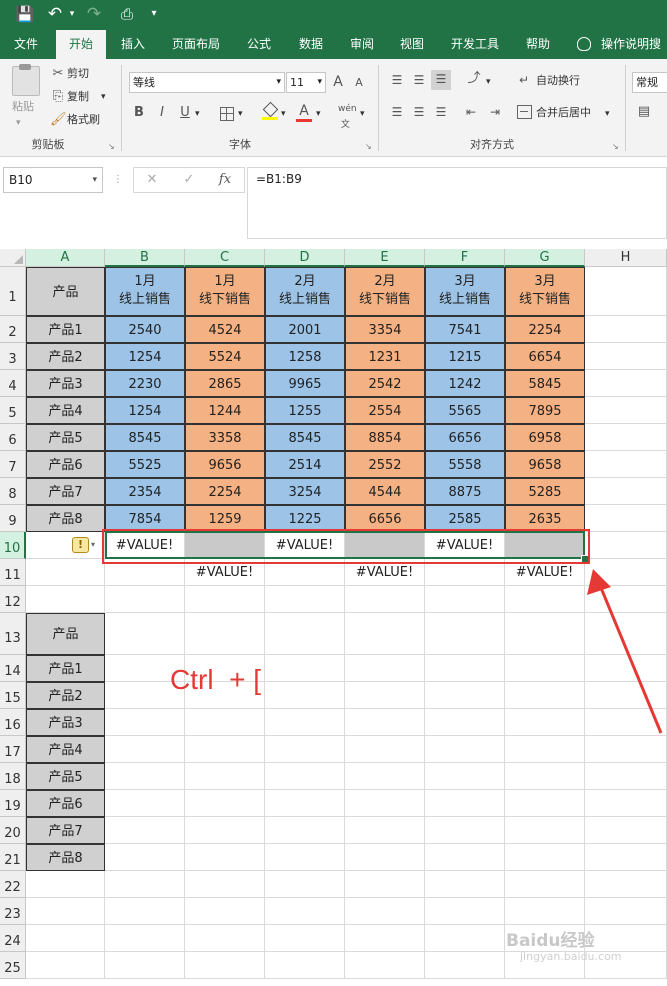  Describe the element at coordinates (545, 291) in the screenshot. I see `table-header-cell: 3月 线下销售` at that location.